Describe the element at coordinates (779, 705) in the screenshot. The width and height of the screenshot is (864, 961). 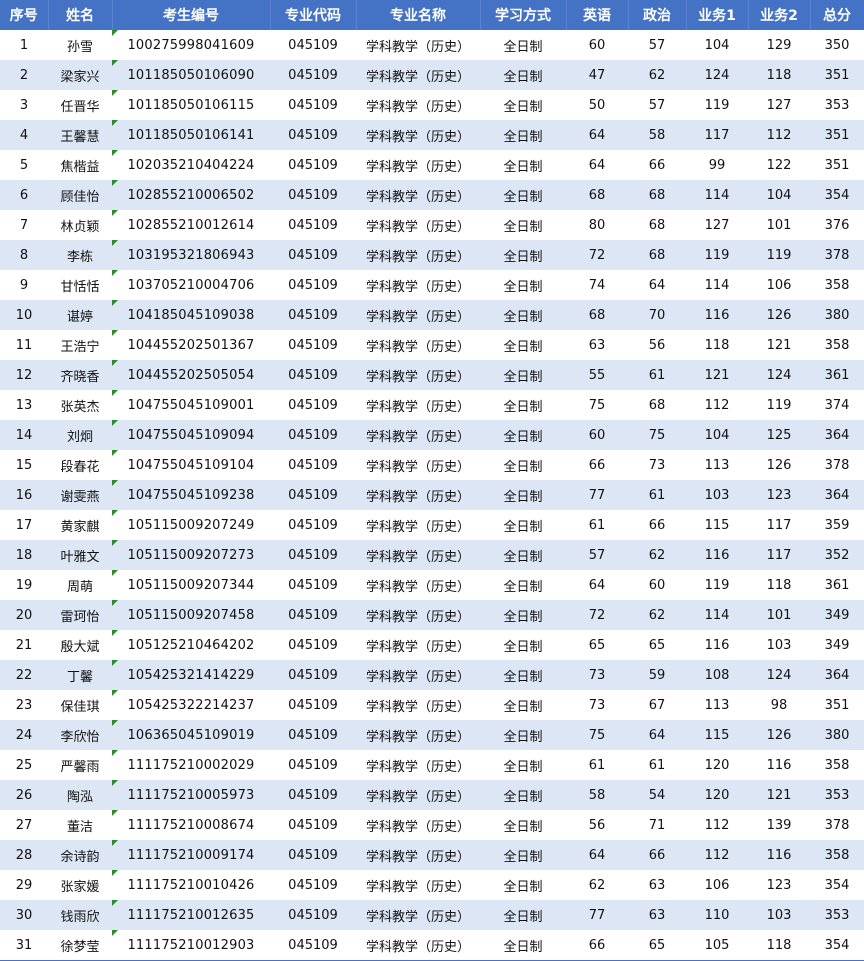
I see `cell-subject2: 98` at that location.